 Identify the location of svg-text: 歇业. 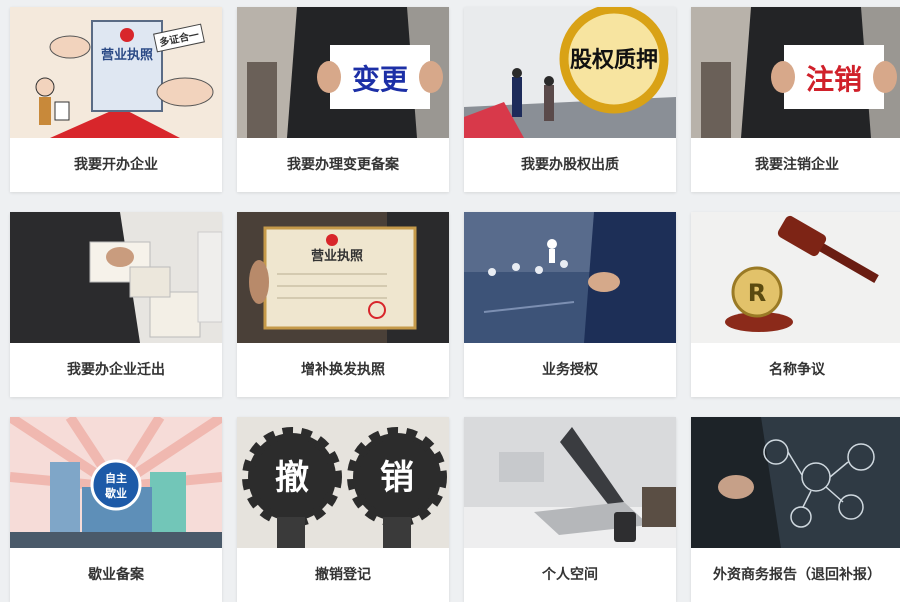
(115, 493).